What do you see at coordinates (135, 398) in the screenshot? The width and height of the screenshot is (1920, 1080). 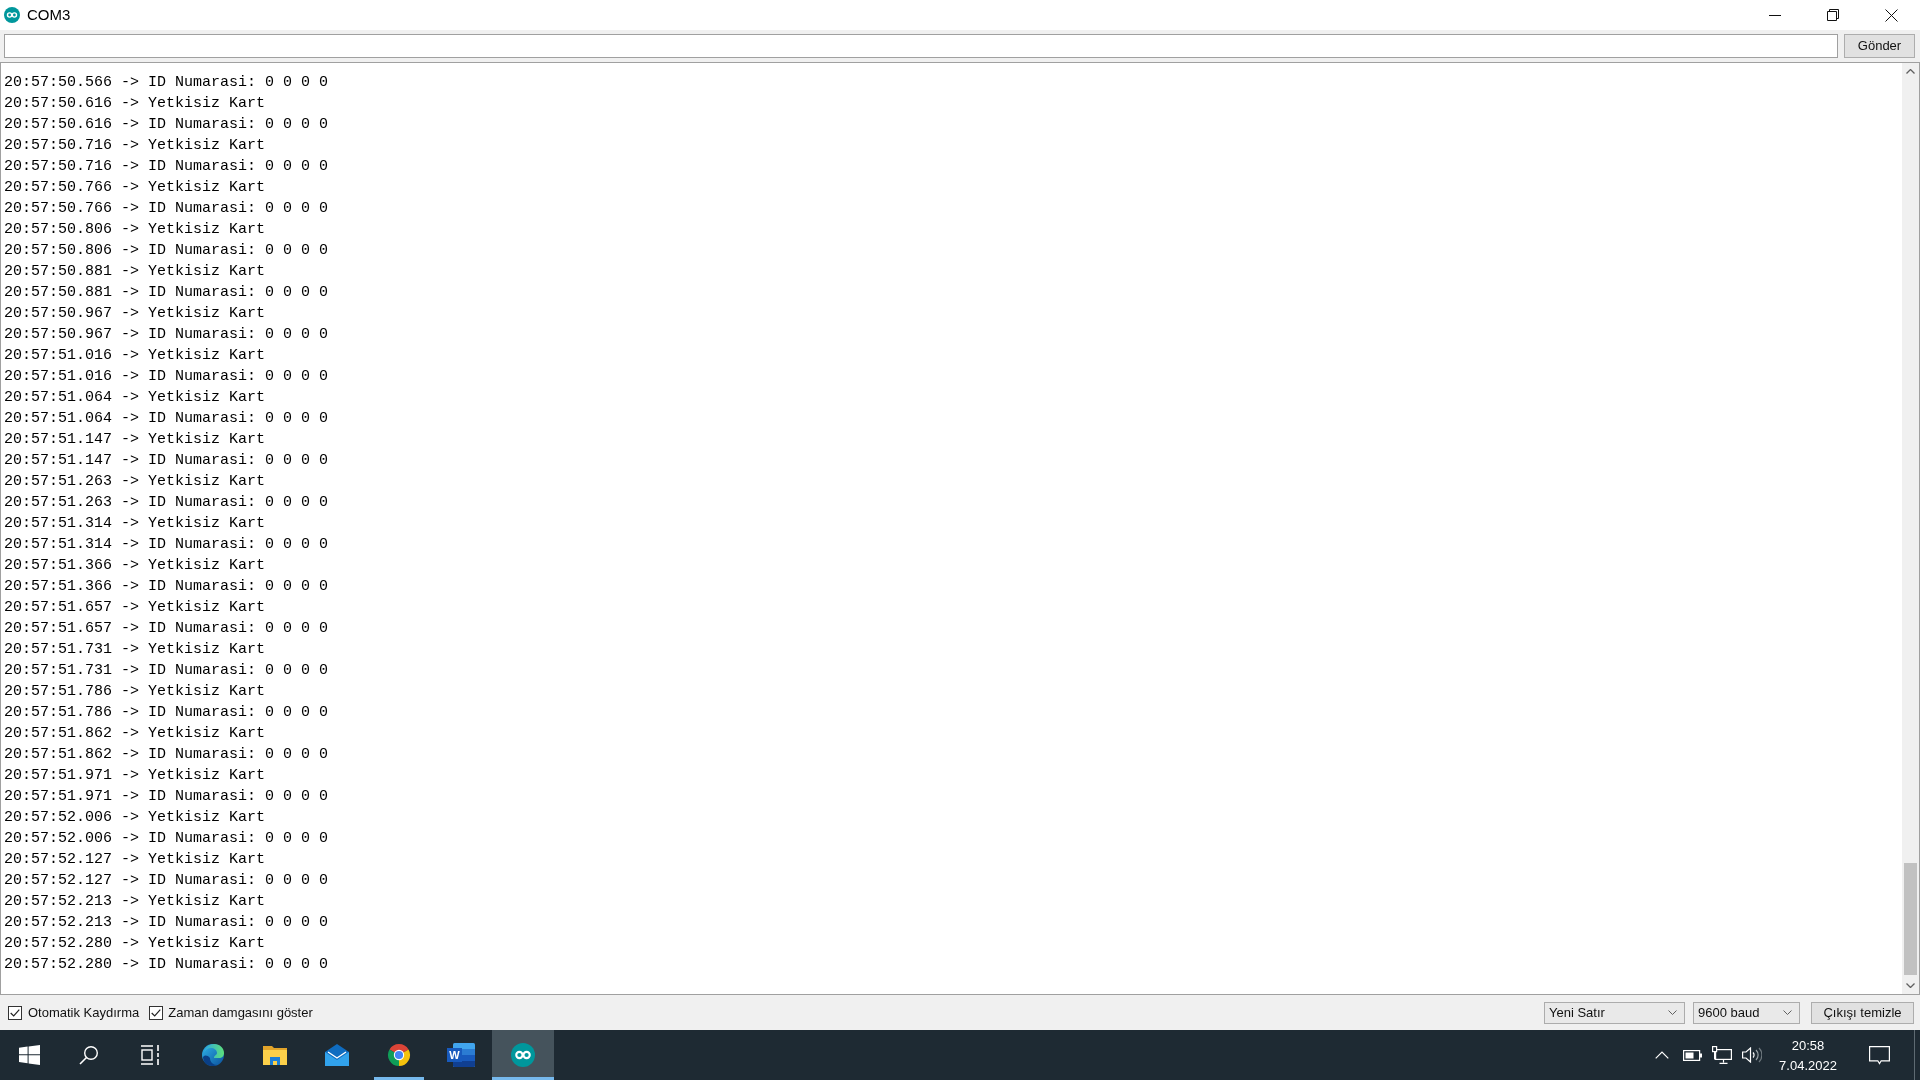 I see `log-line: 20:57:51.064 -> Yetkisiz Kart` at bounding box center [135, 398].